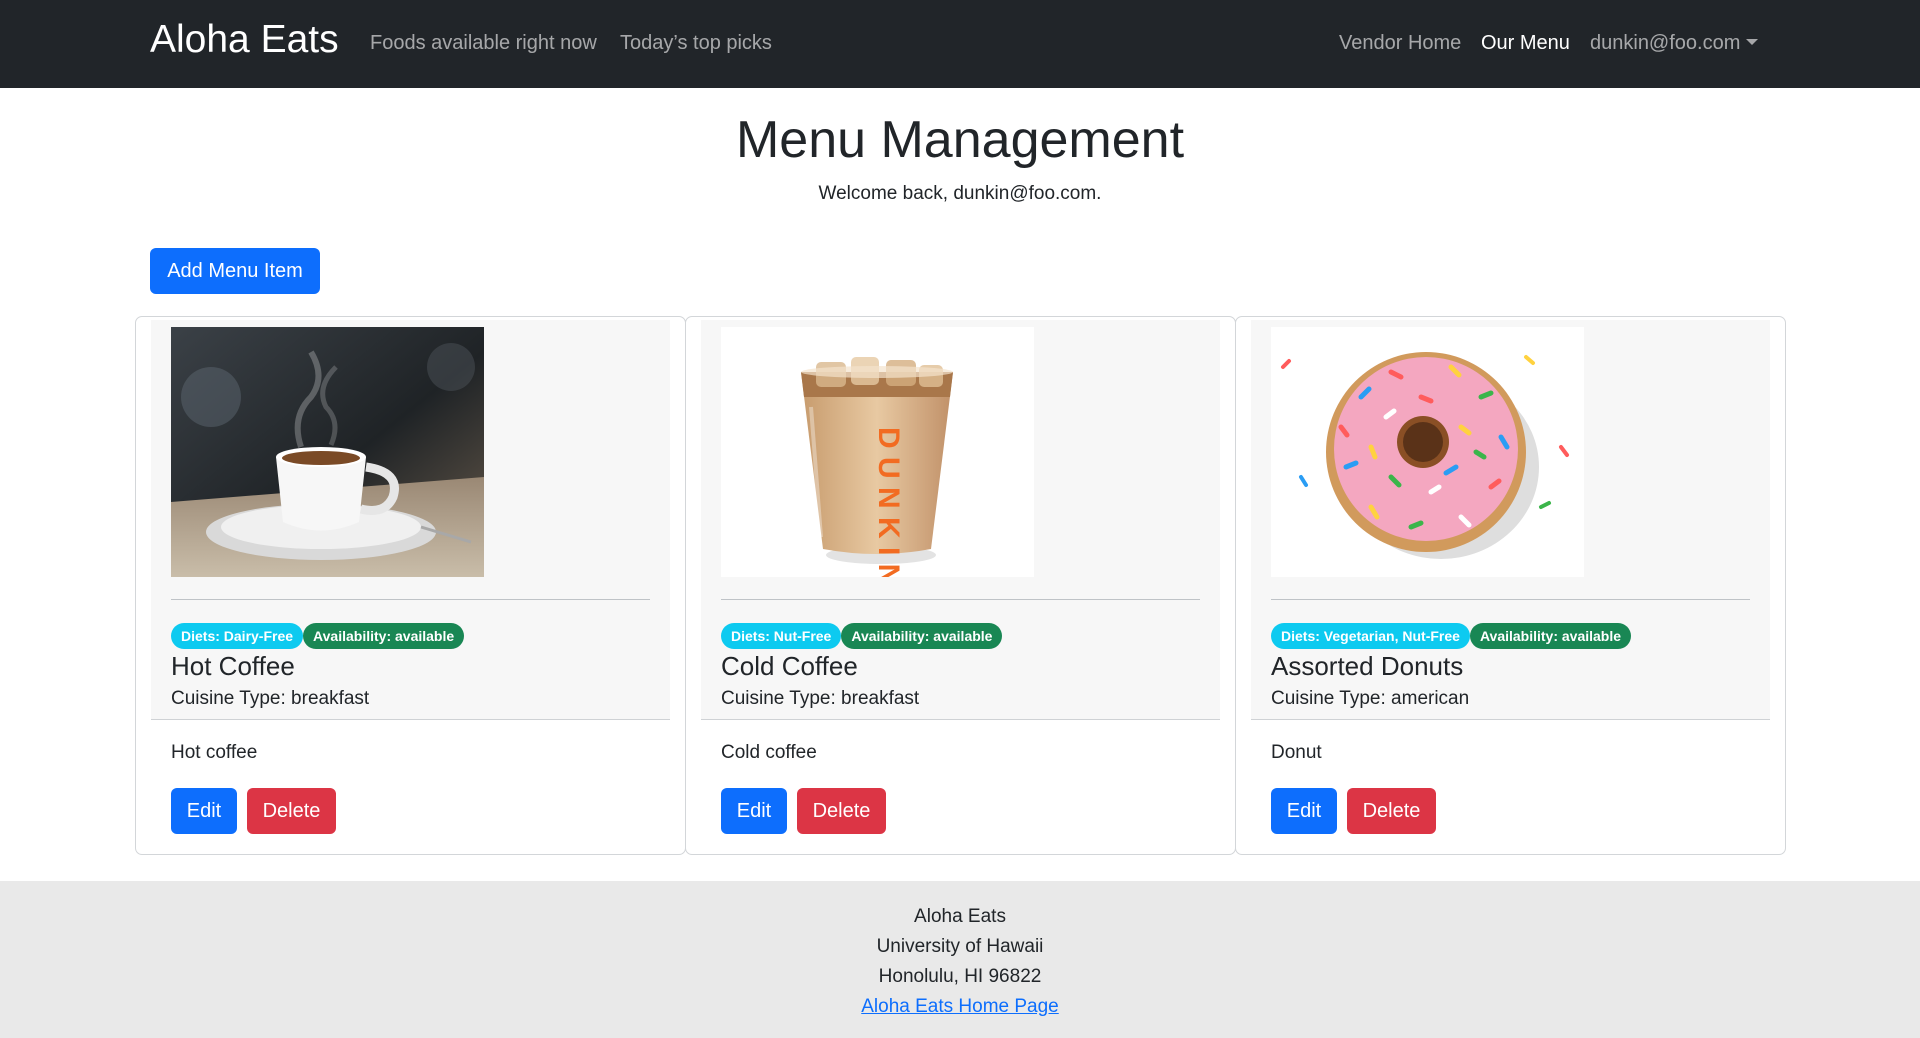 The width and height of the screenshot is (1920, 1038). I want to click on page-title: Menu Management, so click(960, 140).